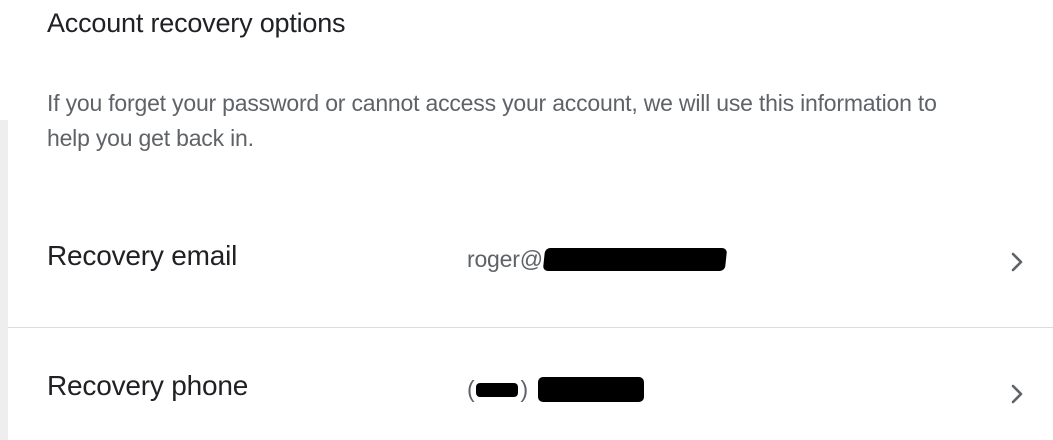  I want to click on recovery-email-label: Recovery email, so click(142, 255).